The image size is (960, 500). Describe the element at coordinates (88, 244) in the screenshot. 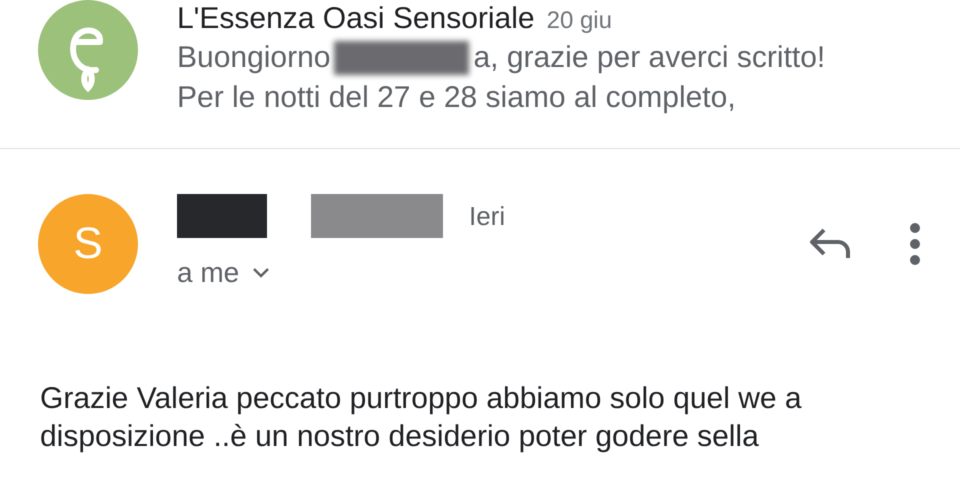

I see `sender-avatar: S` at that location.